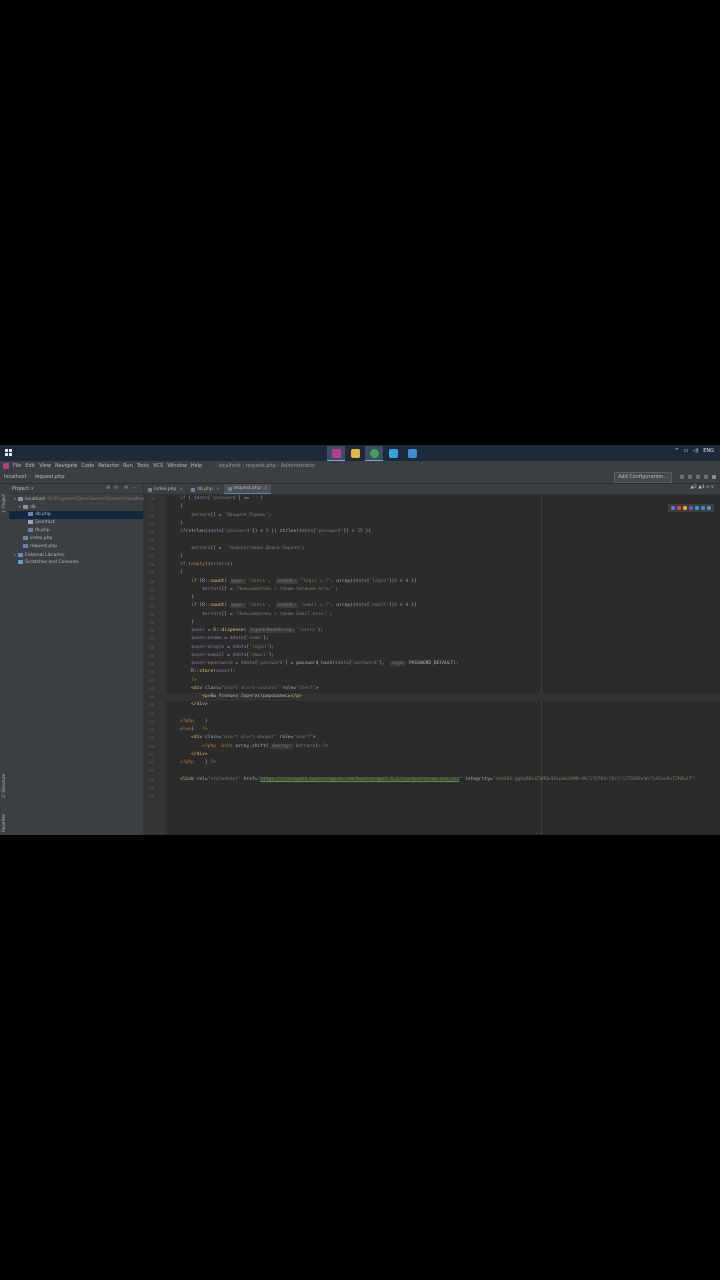 This screenshot has height=1280, width=720. I want to click on menu-item-view: View, so click(45, 466).